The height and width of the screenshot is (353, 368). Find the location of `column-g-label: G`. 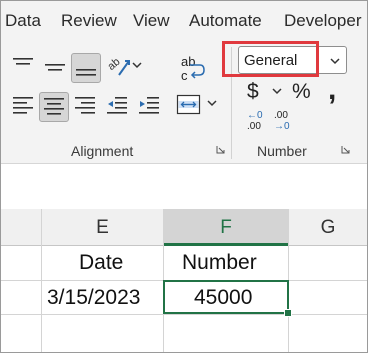

column-g-label: G is located at coordinates (328, 227).